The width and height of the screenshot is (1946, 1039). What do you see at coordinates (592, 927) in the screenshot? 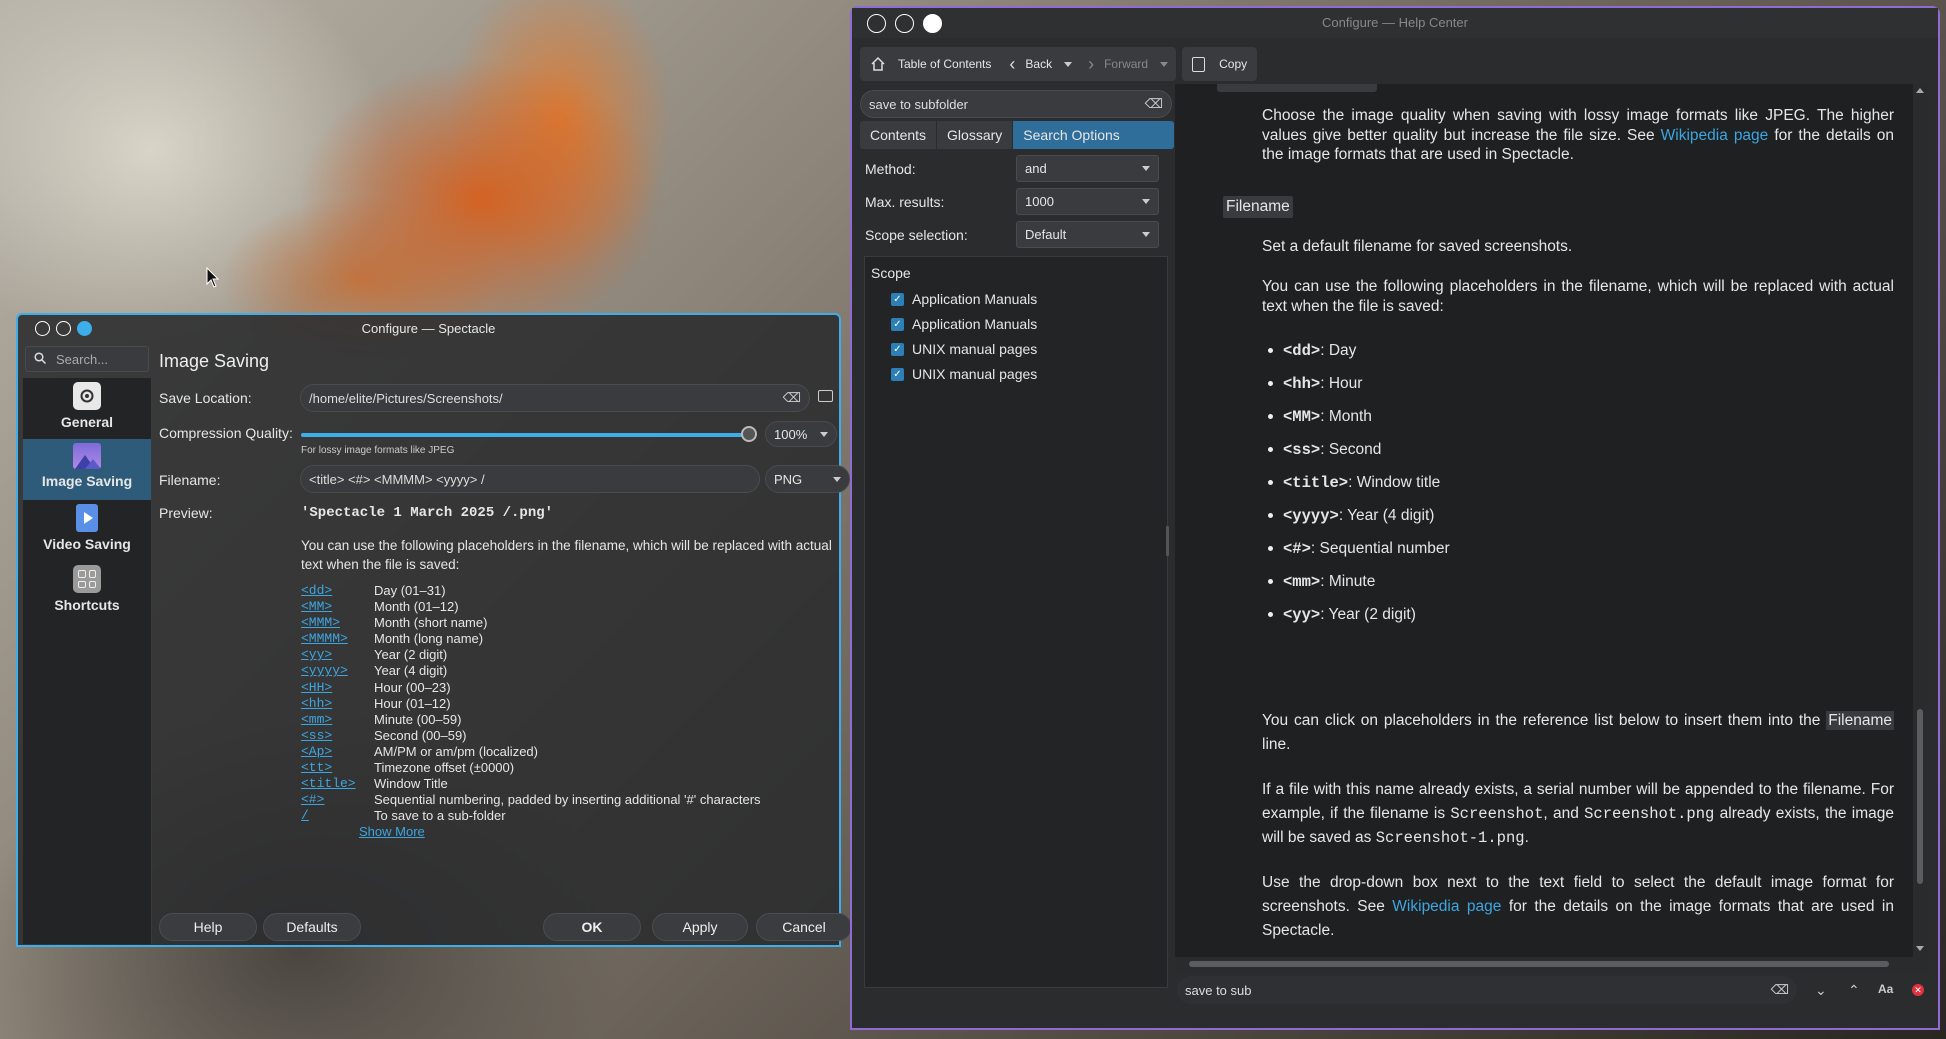
I see `ok-button: OK` at bounding box center [592, 927].